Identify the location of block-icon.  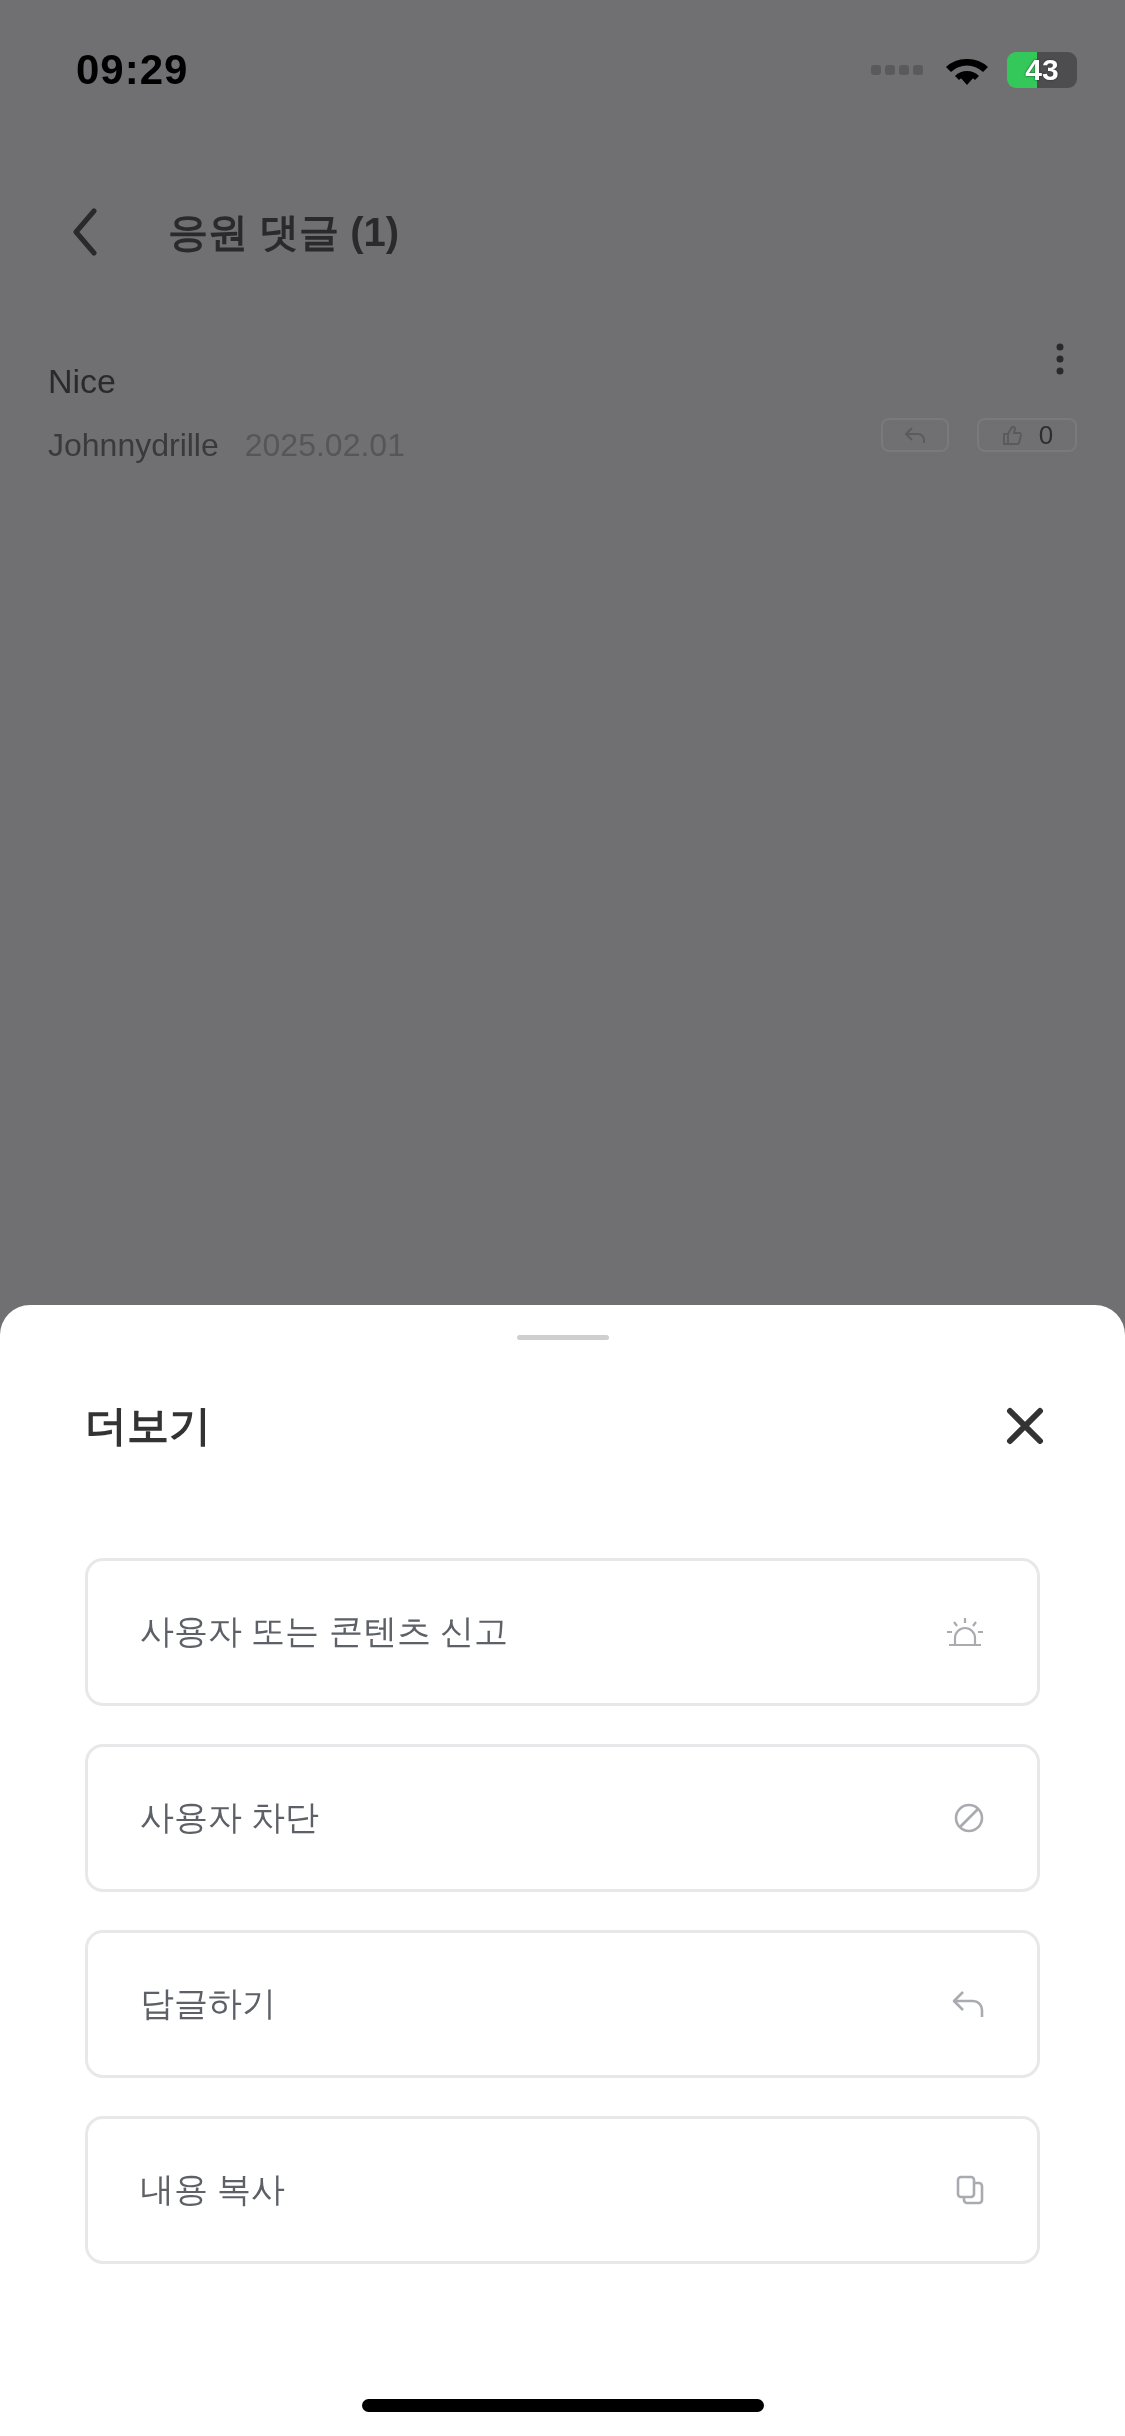
(969, 1818).